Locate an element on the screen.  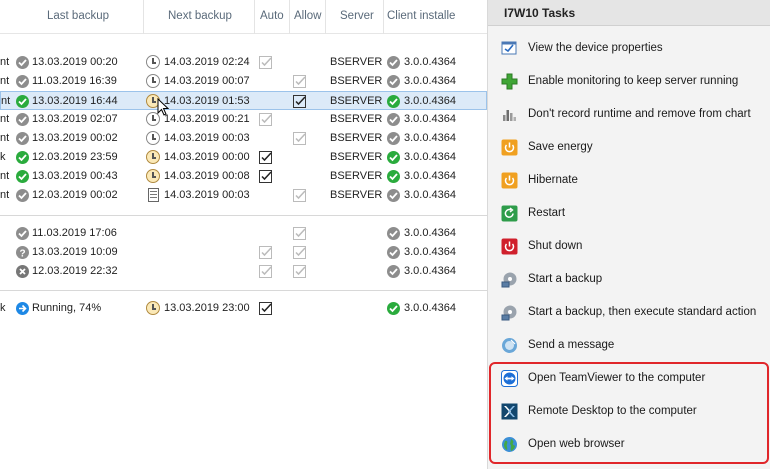
column-allow: Allow is located at coordinates (307, 17).